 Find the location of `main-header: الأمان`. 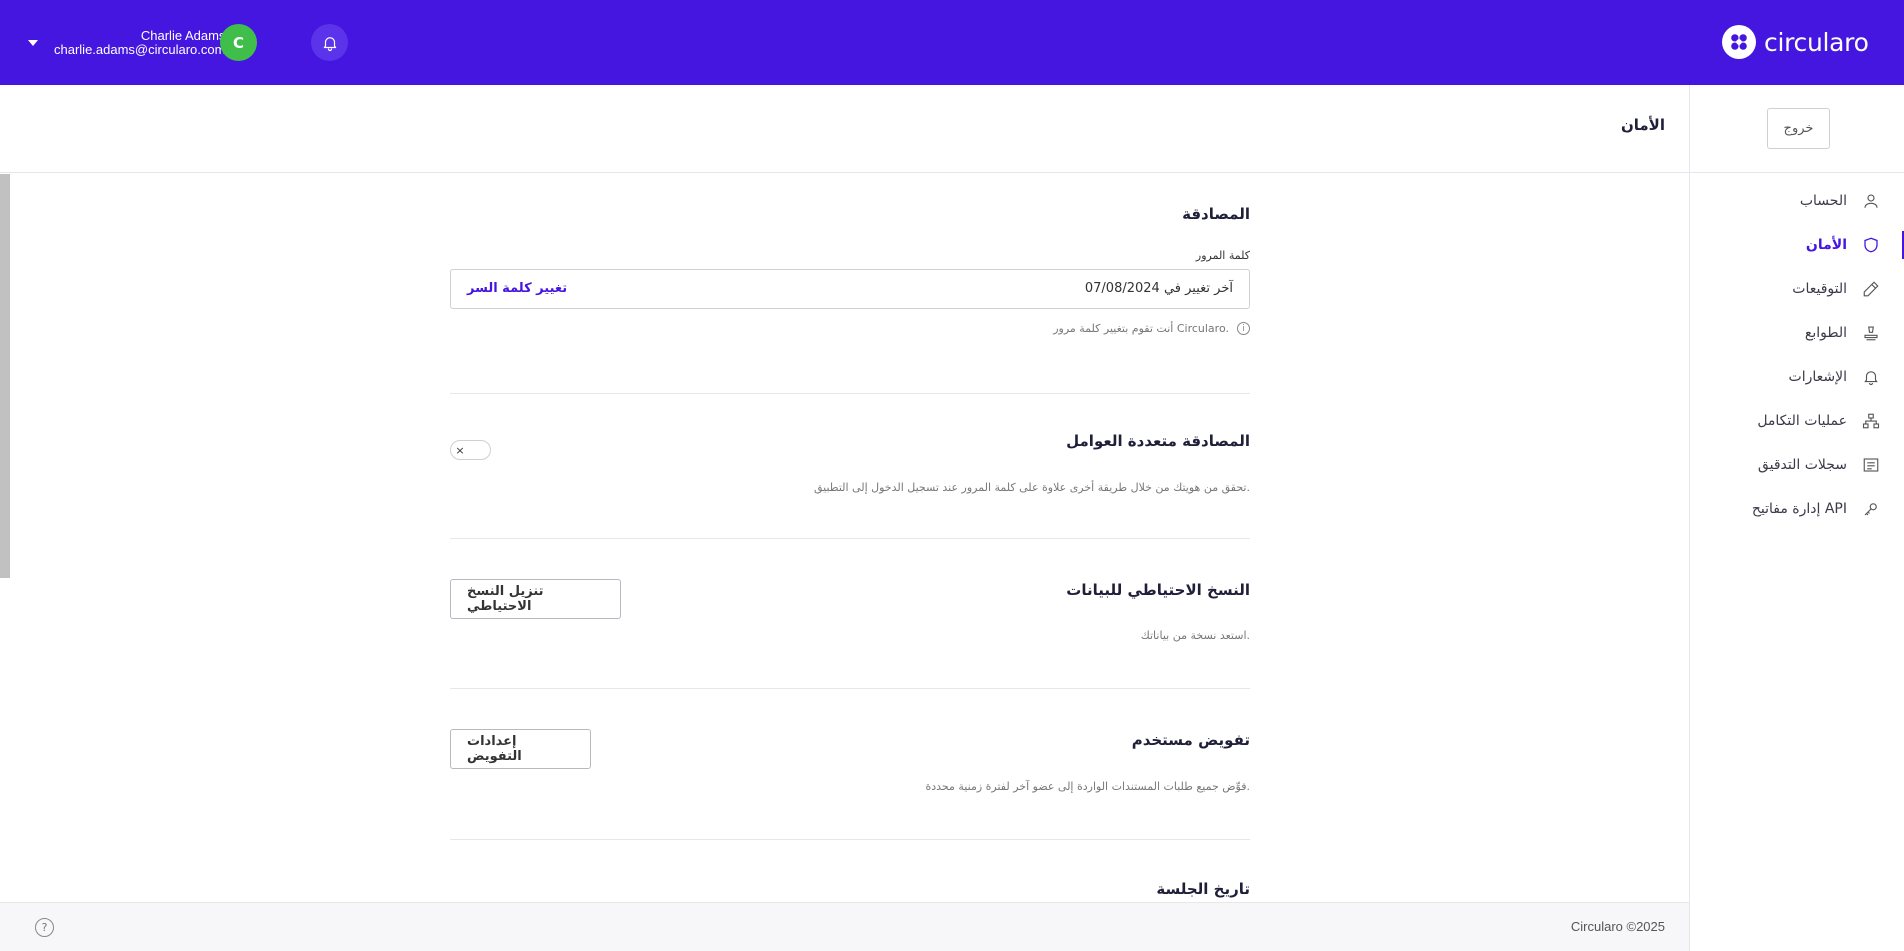

main-header: الأمان is located at coordinates (844, 129).